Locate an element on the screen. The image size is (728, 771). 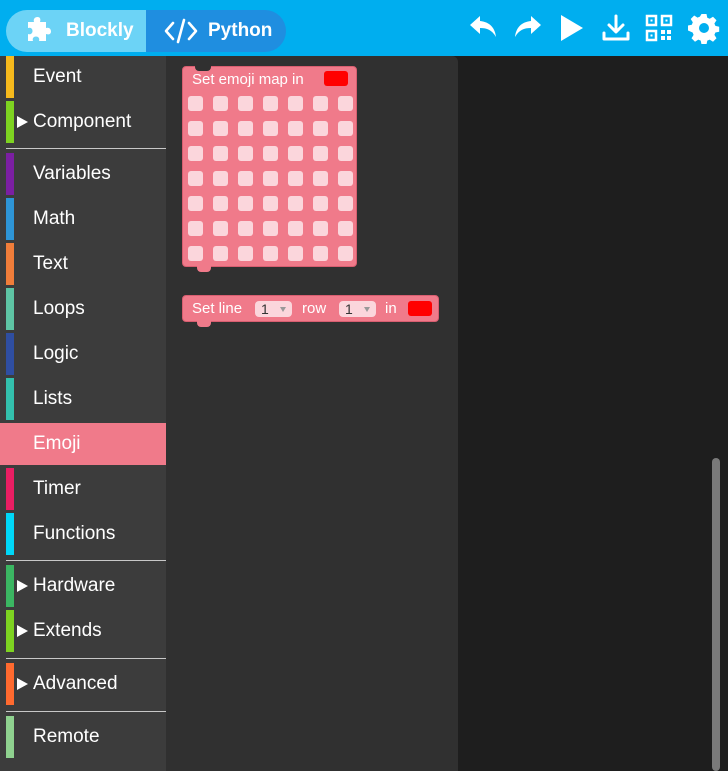
undo-icon is located at coordinates (483, 26).